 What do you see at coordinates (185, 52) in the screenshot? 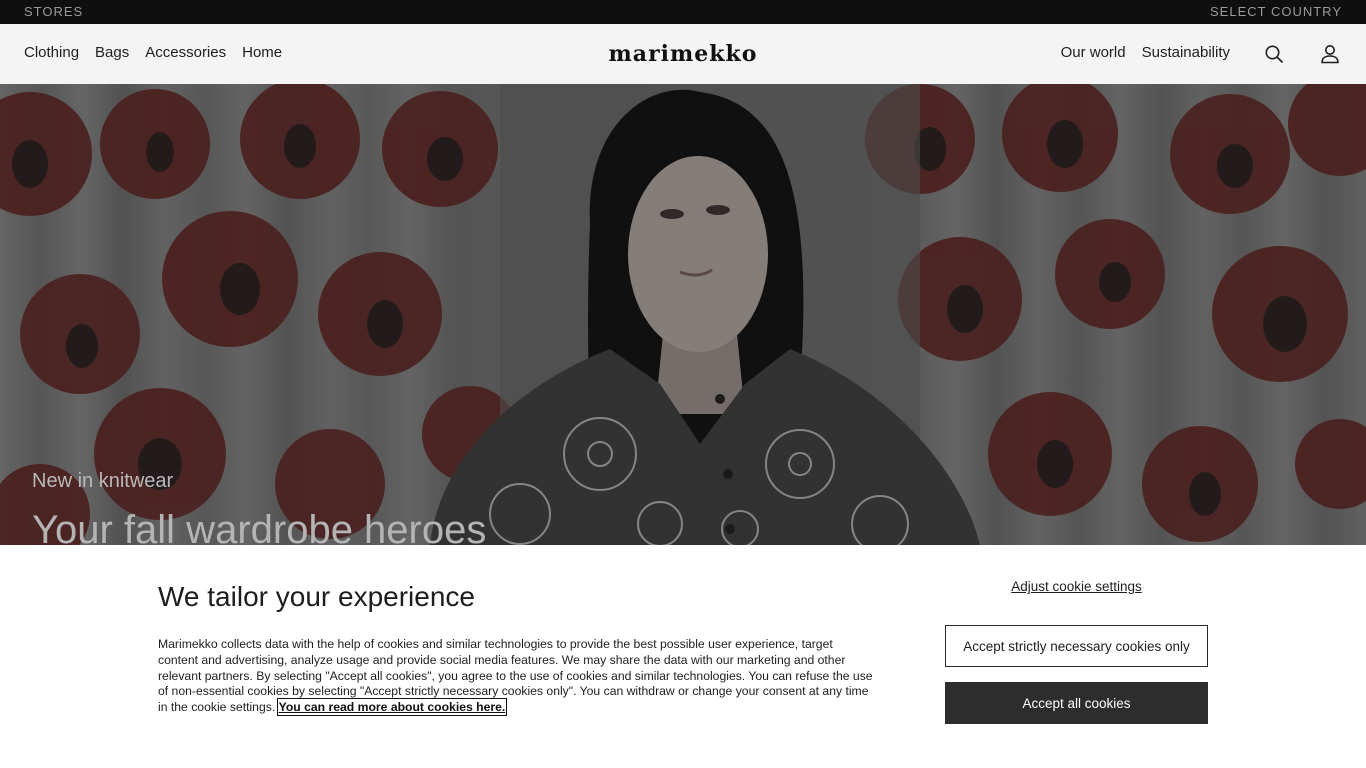
I see `nav-link-accessories: Accessories` at bounding box center [185, 52].